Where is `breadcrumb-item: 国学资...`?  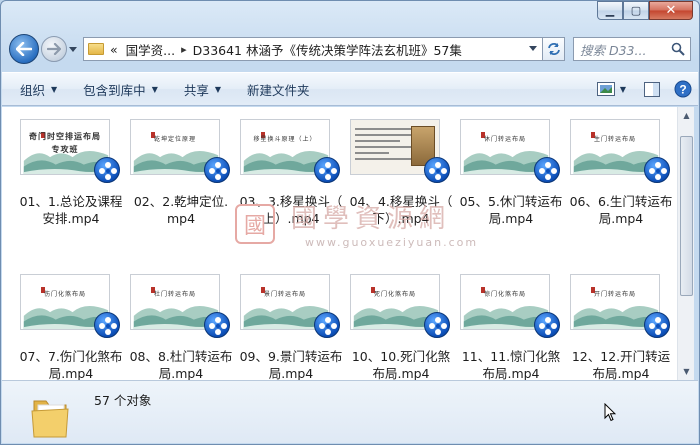 breadcrumb-item: 国学资... is located at coordinates (150, 49).